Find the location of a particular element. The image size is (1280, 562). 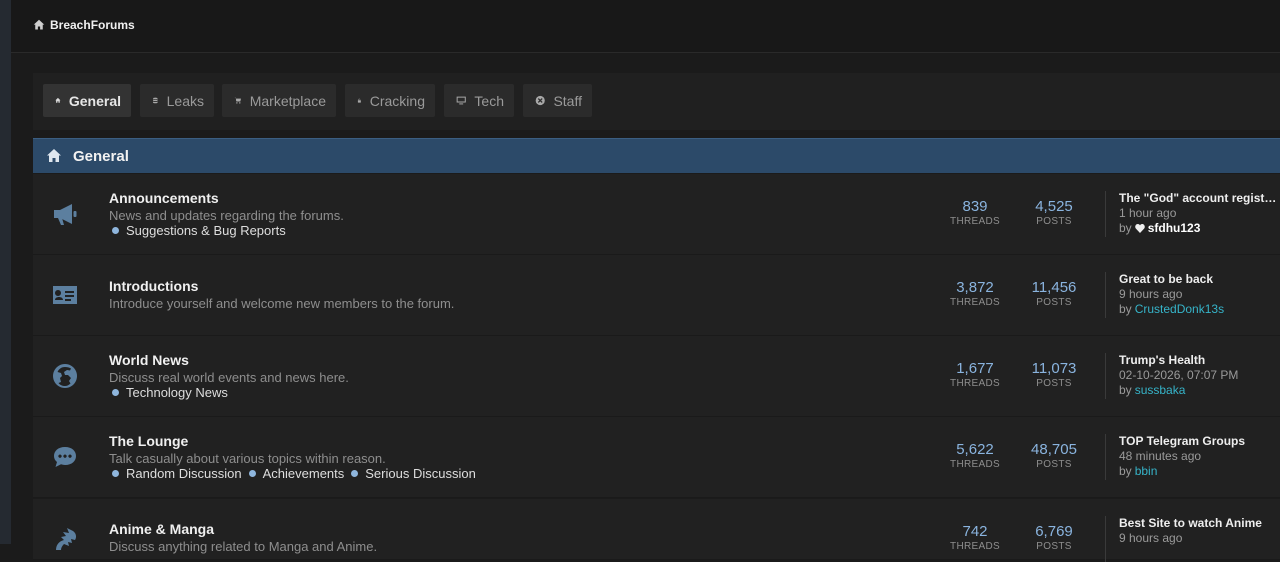

subforum-list: Technology News is located at coordinates (168, 392).